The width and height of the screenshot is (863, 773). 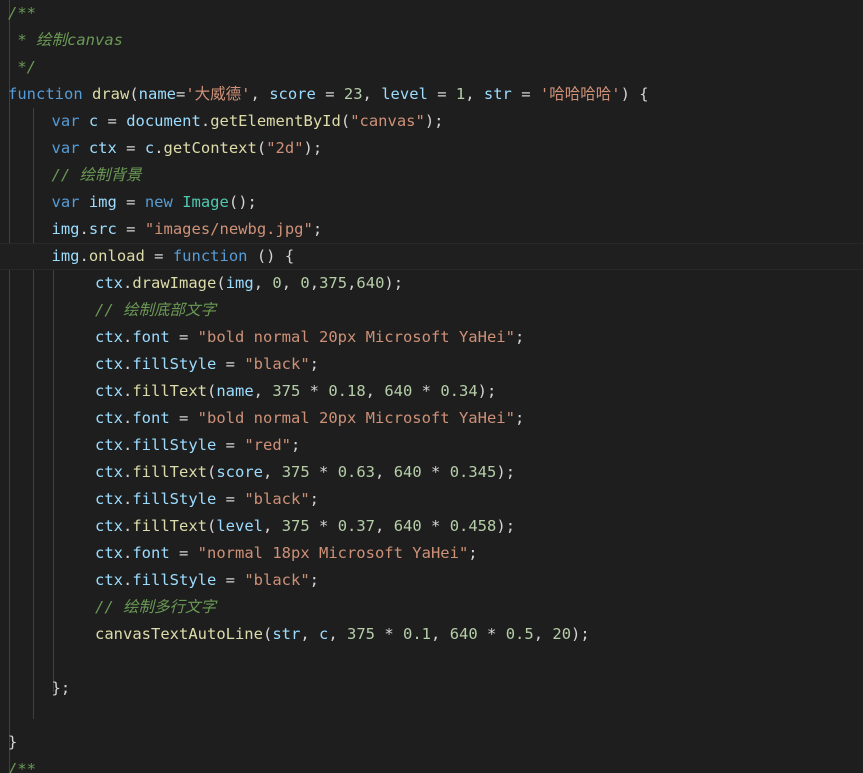 What do you see at coordinates (179, 634) in the screenshot?
I see `code-token: canvasTextAutoLine` at bounding box center [179, 634].